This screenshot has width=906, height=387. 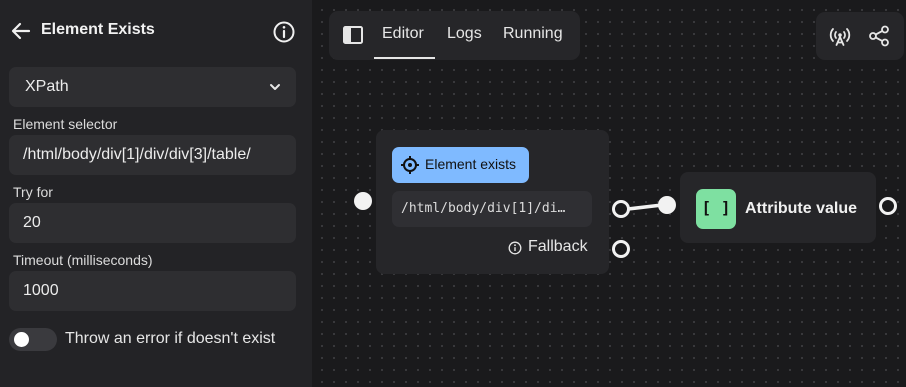 I want to click on selector-type-select: XPath, so click(x=152, y=87).